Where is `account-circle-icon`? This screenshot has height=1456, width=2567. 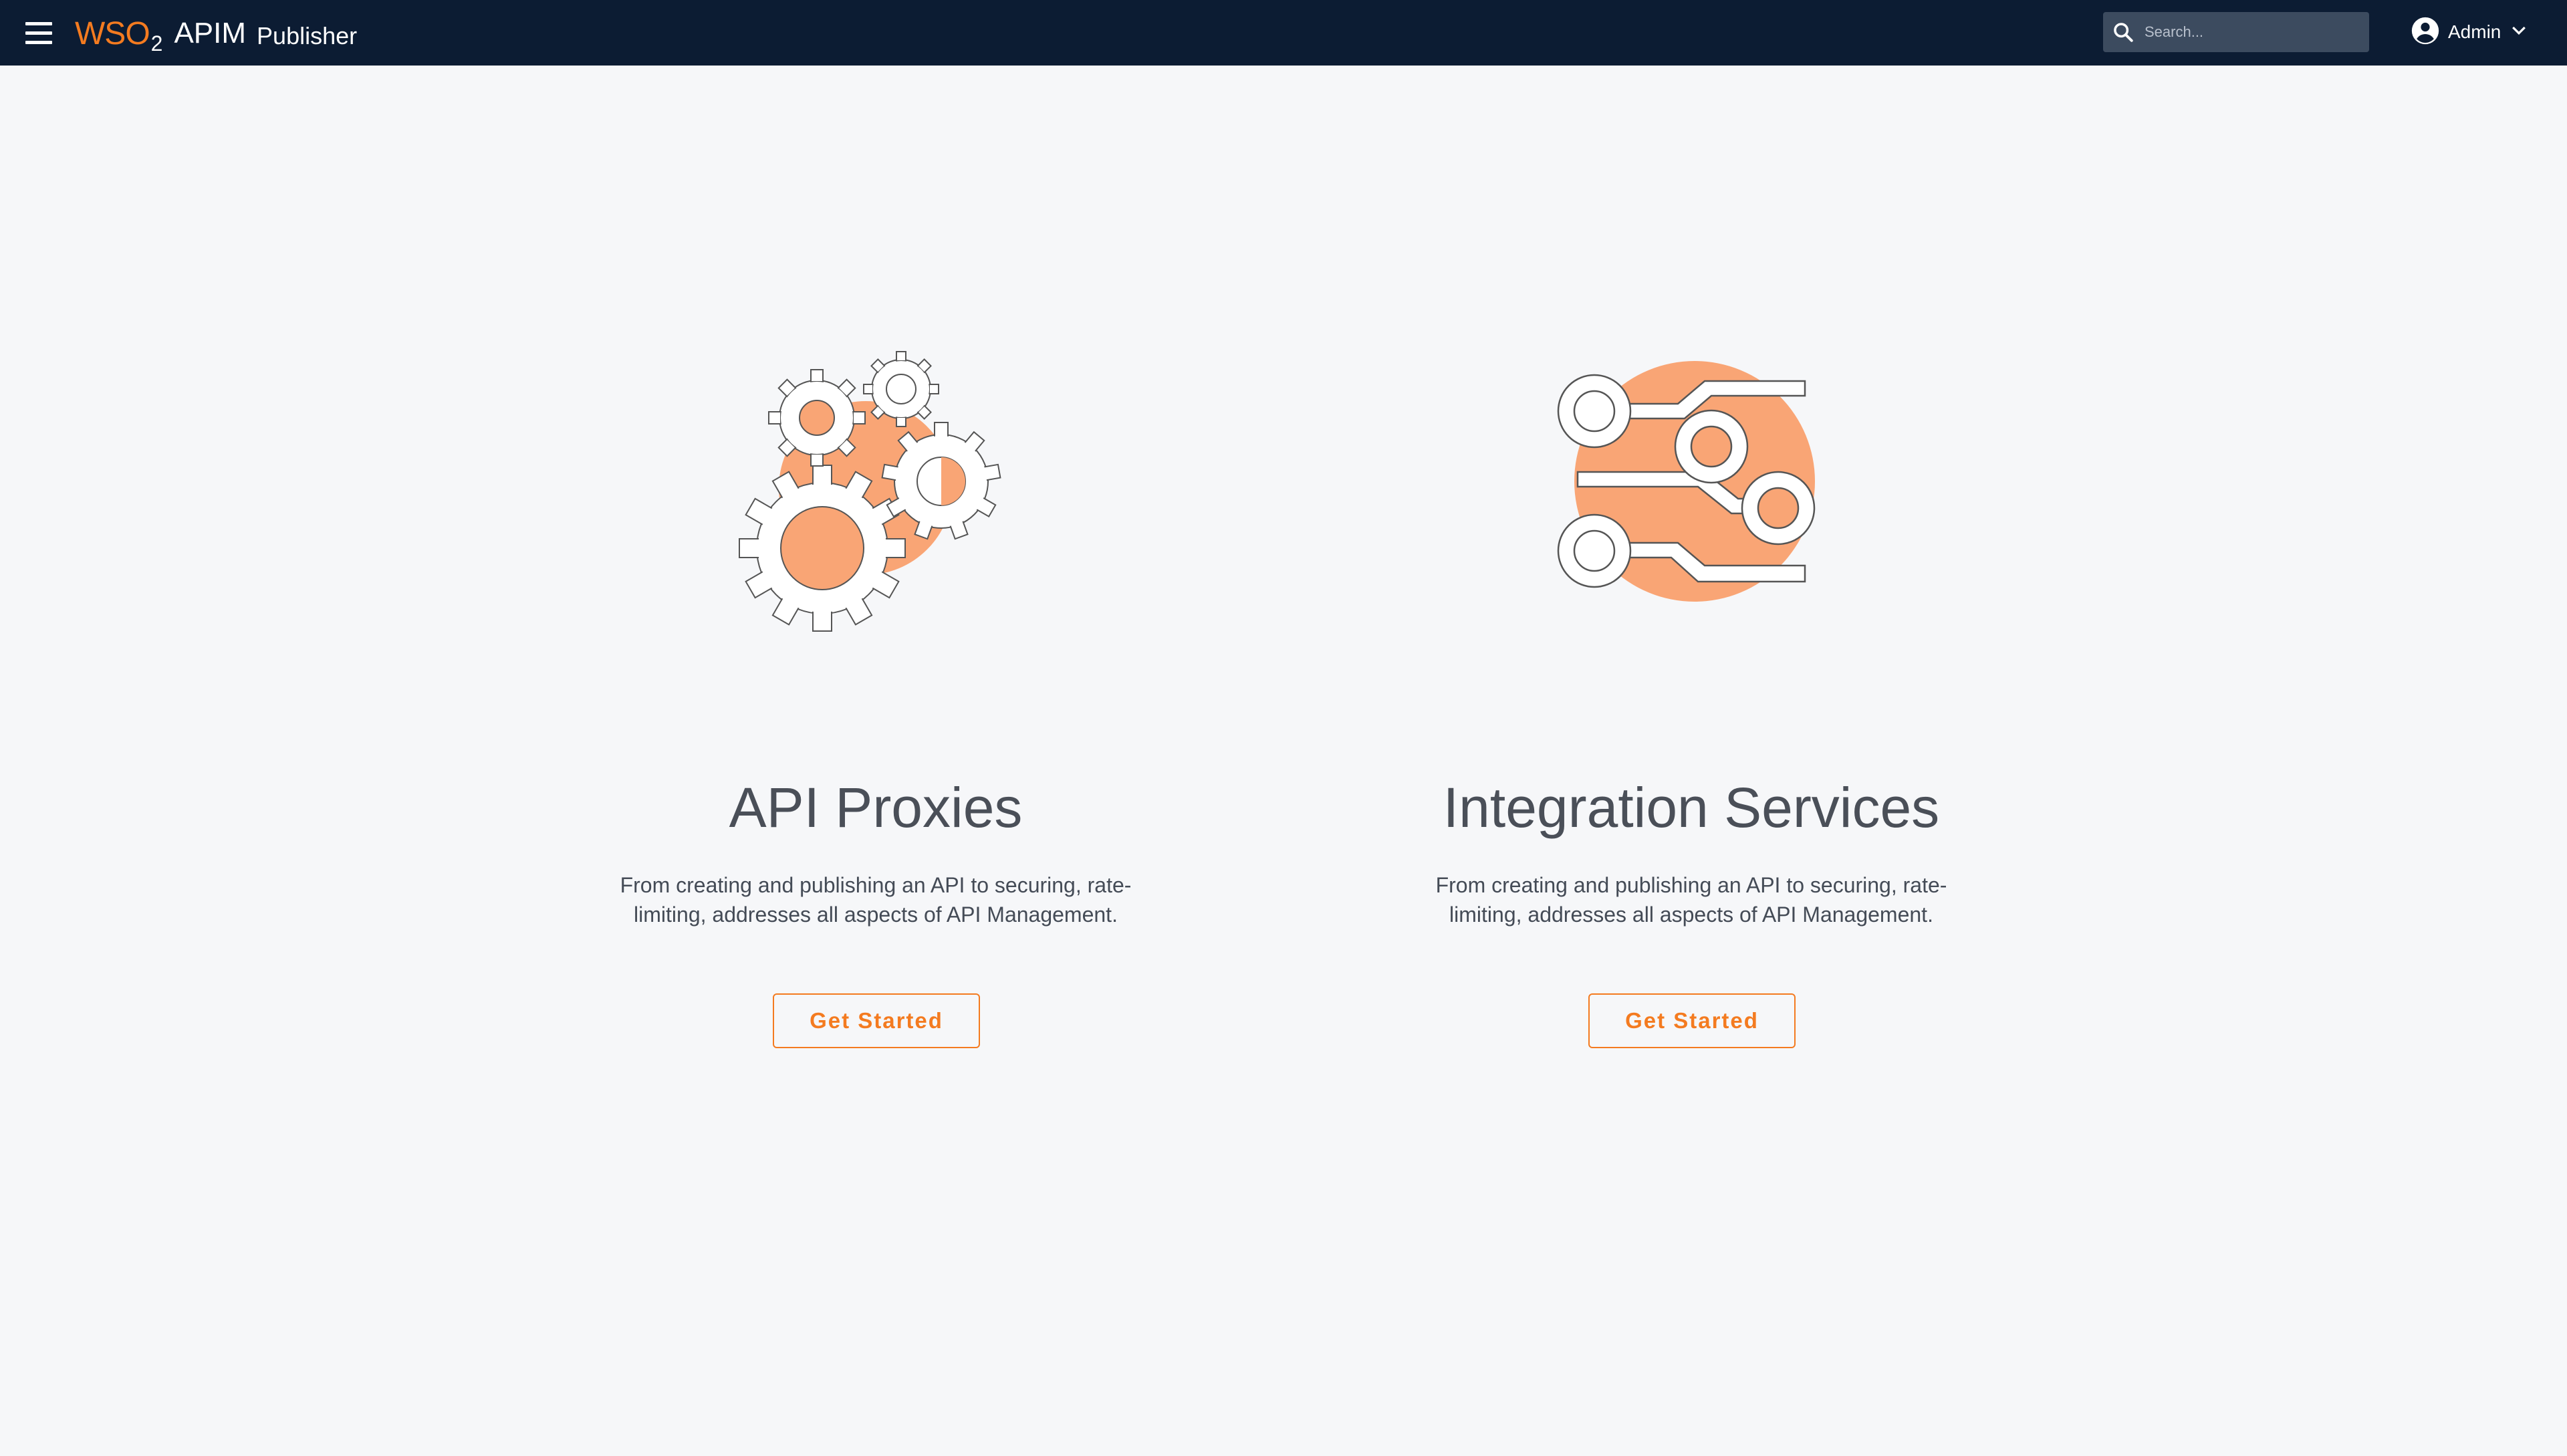
account-circle-icon is located at coordinates (2425, 32).